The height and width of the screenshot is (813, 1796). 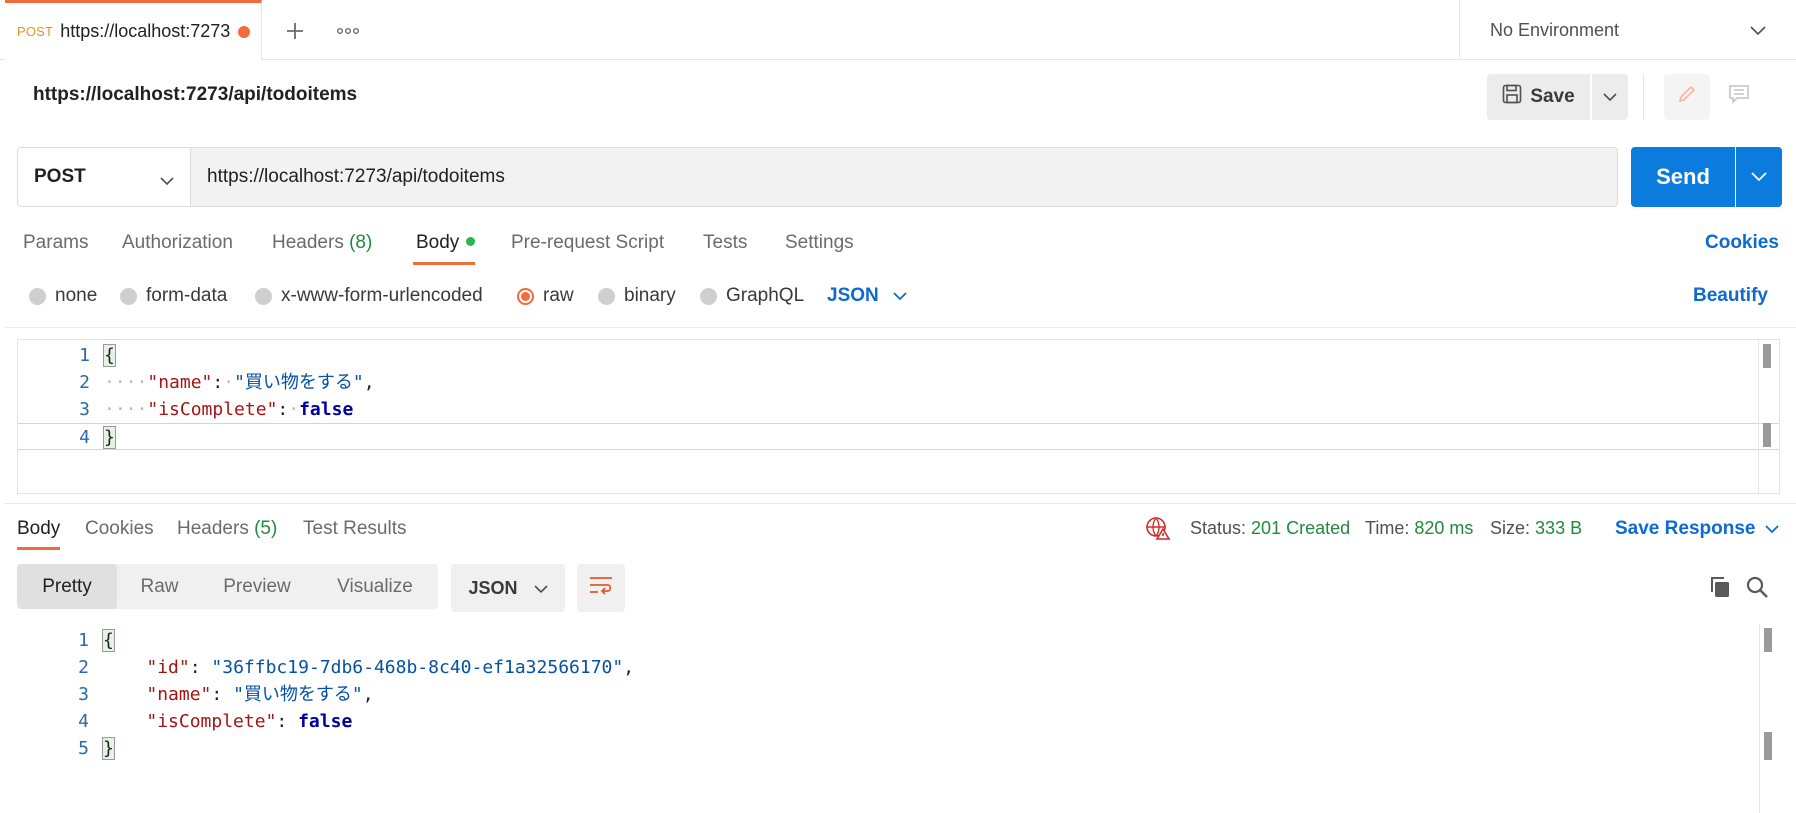 What do you see at coordinates (195, 95) in the screenshot?
I see `request-name: https://localhost:7273/api/todoitems` at bounding box center [195, 95].